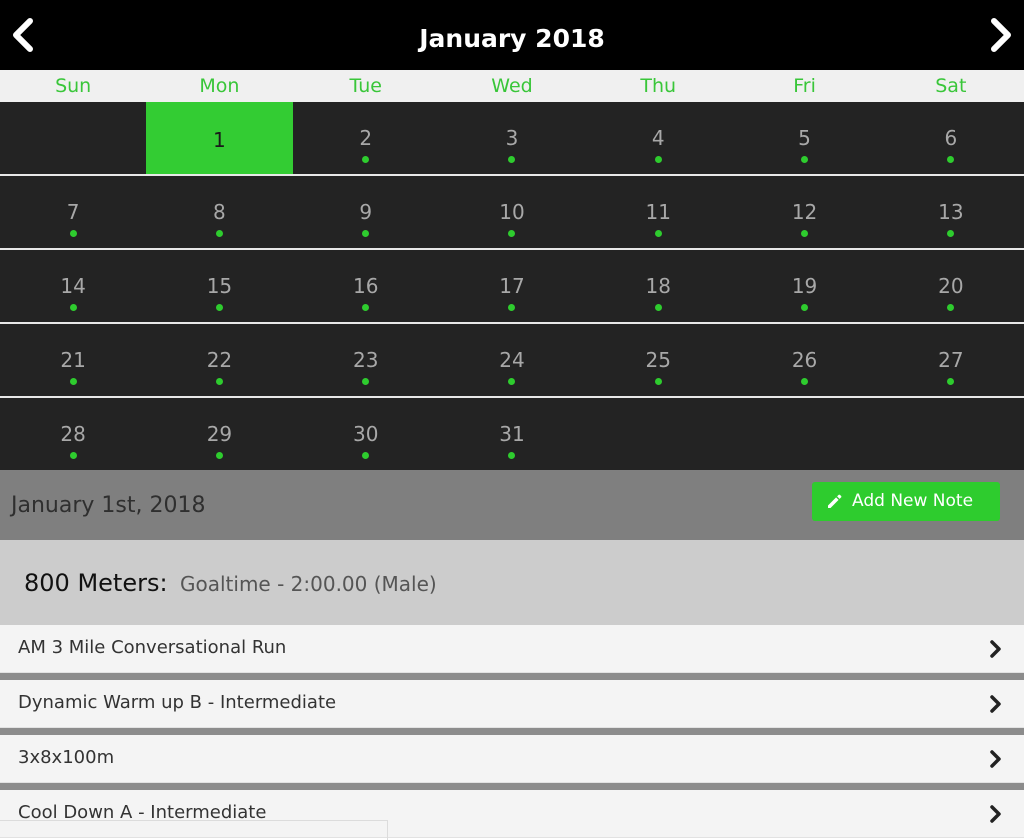  I want to click on day-cell-29: 29, so click(219, 434).